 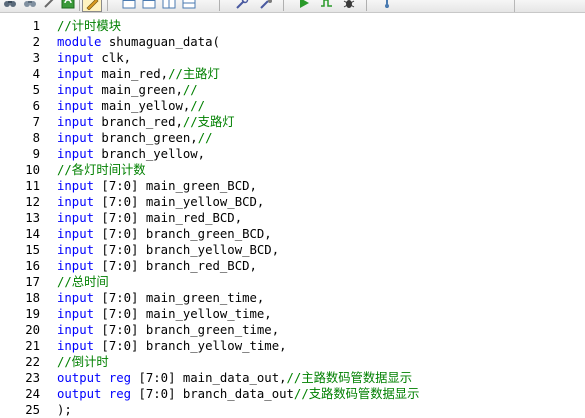 I want to click on code-token: shumaguan_data(, so click(x=160, y=42).